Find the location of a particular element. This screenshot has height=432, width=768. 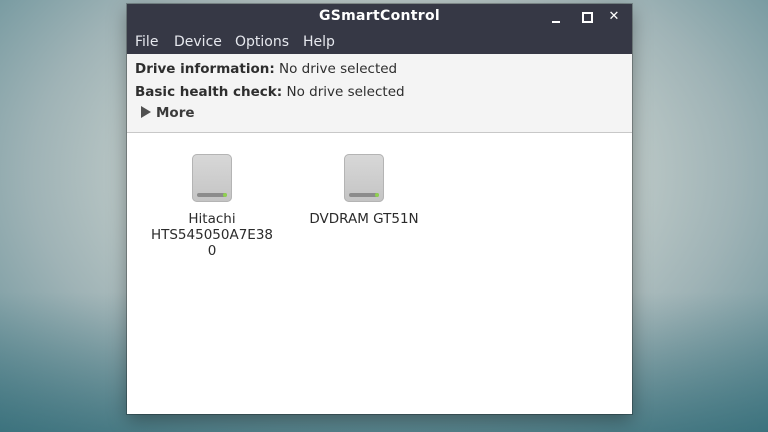

window-titlebar: GSmartControl ✕ is located at coordinates (379, 17).